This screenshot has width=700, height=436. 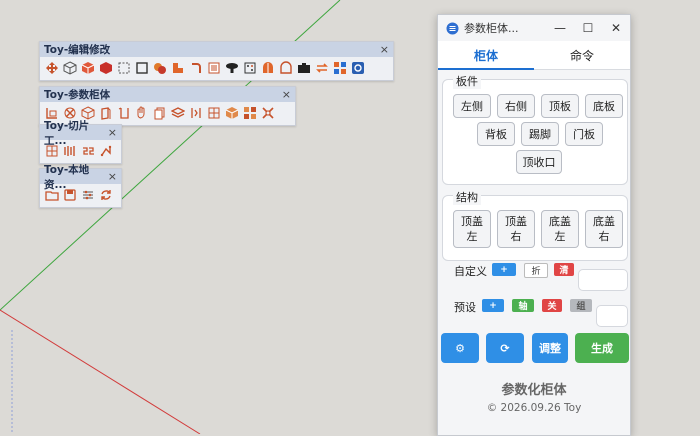 I want to click on refresh-button: ⟳, so click(x=505, y=348).